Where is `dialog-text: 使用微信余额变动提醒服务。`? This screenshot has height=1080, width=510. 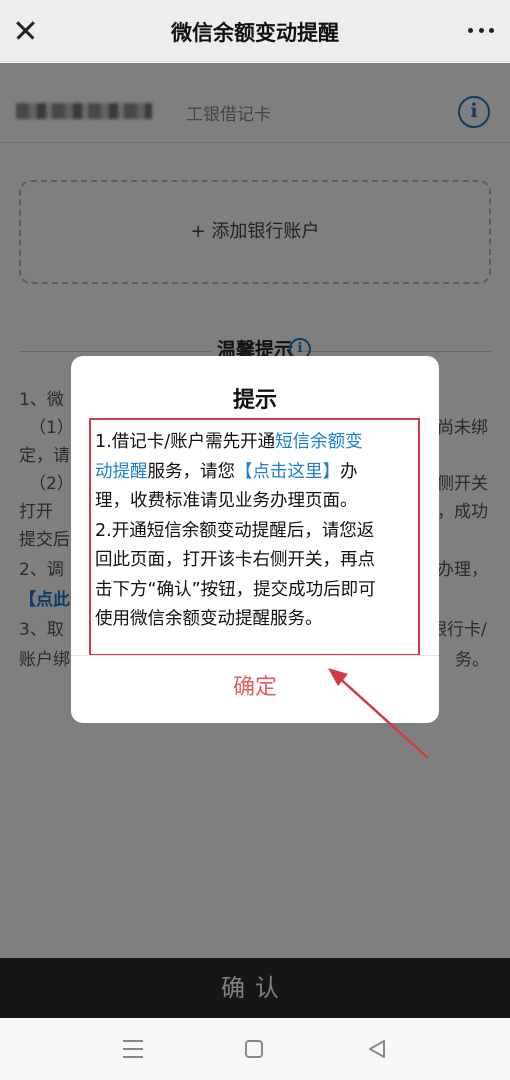 dialog-text: 使用微信余额变动提醒服务。 is located at coordinates (209, 619).